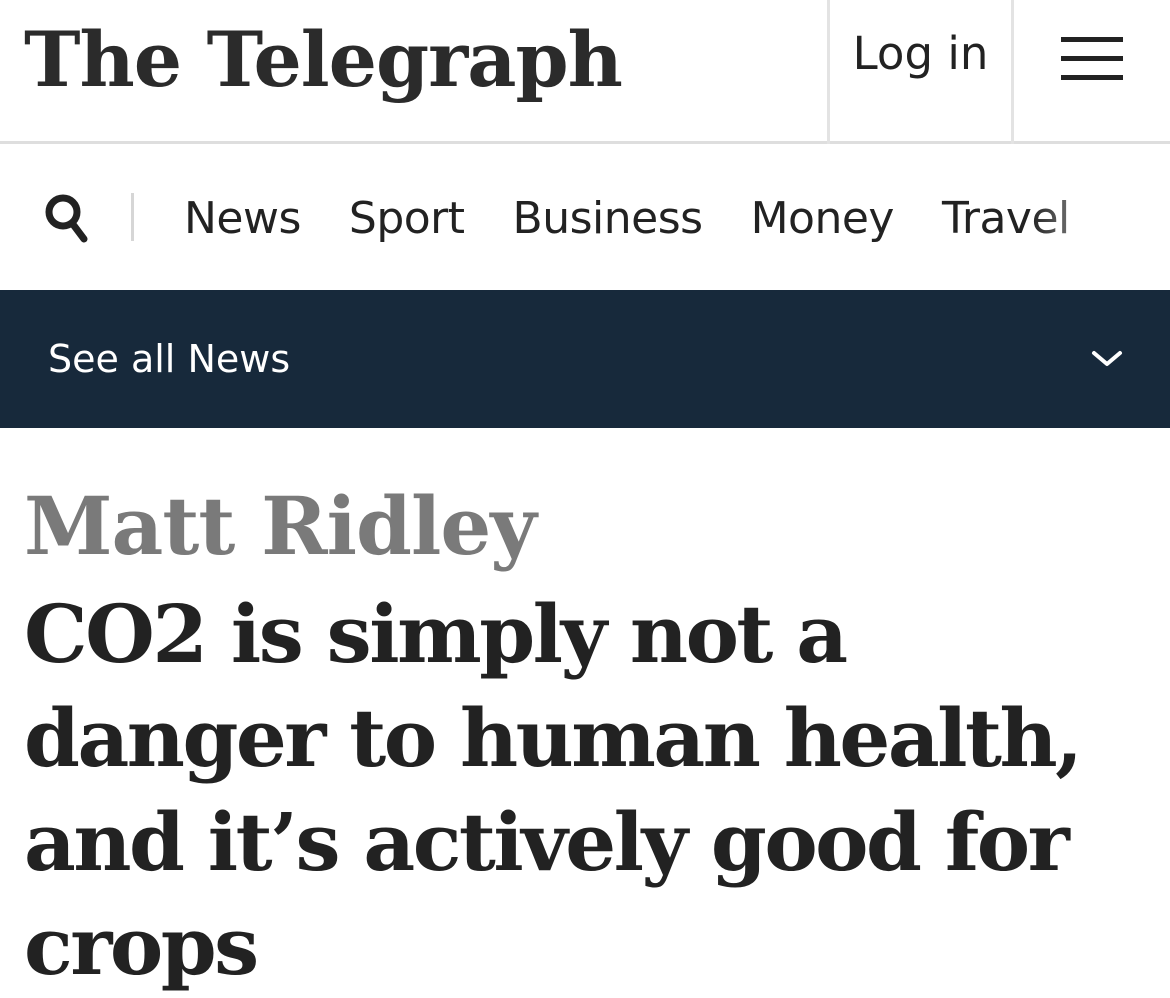 This screenshot has width=1170, height=998. What do you see at coordinates (1092, 58) in the screenshot?
I see `hamburger-menu-icon` at bounding box center [1092, 58].